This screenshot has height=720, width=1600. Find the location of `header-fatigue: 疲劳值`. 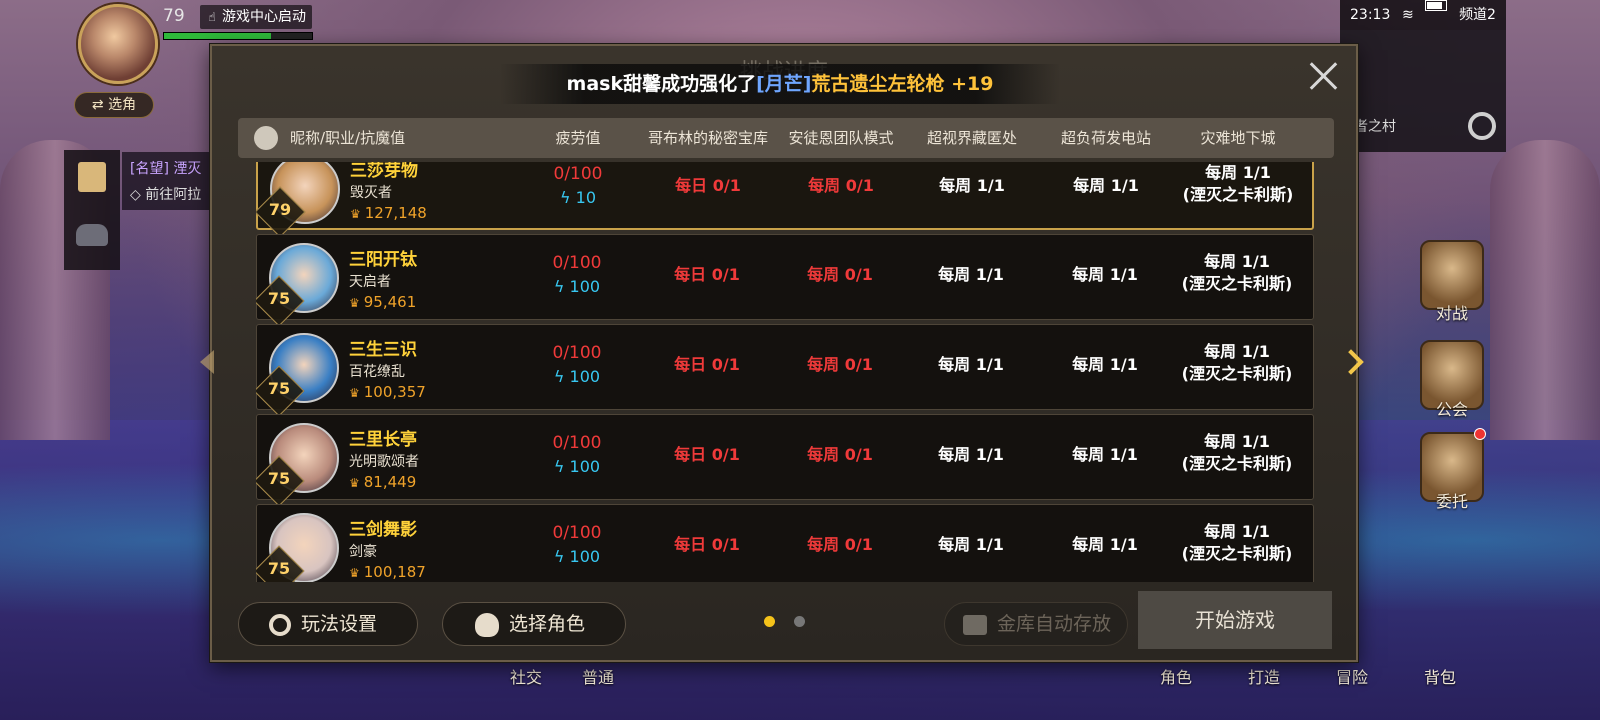

header-fatigue: 疲劳值 is located at coordinates (578, 138).